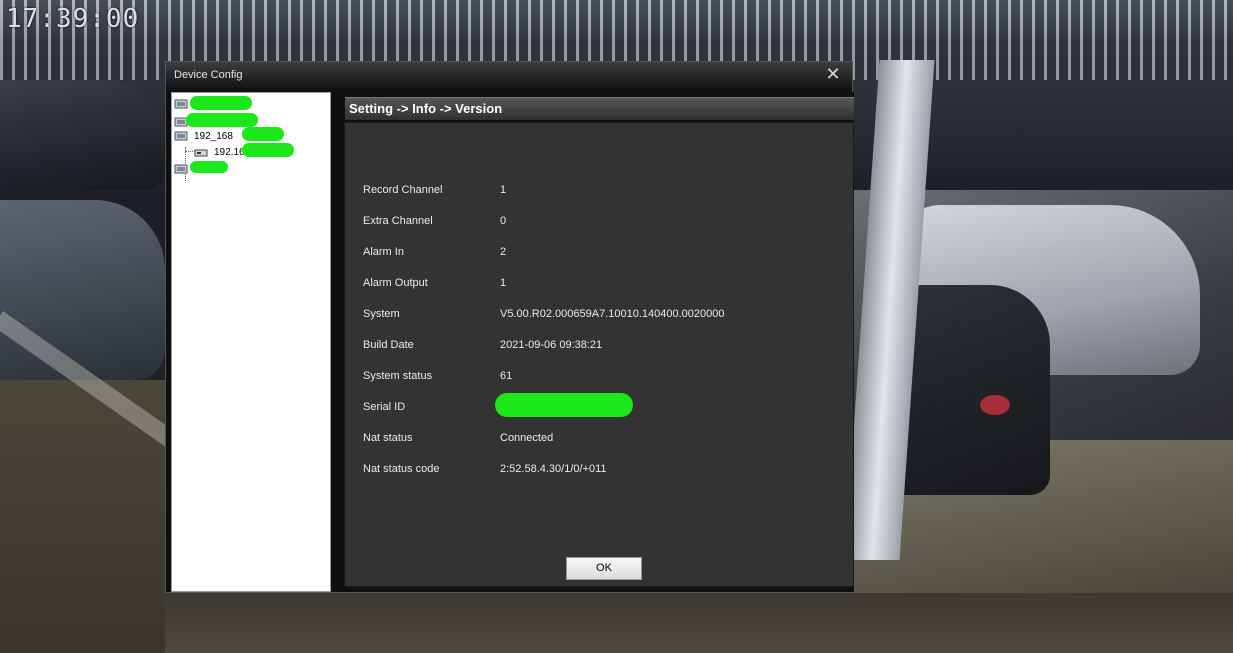 This screenshot has height=653, width=1233. I want to click on info-value: V5.00.R02.000659A7.10010.140400.0020000, so click(612, 314).